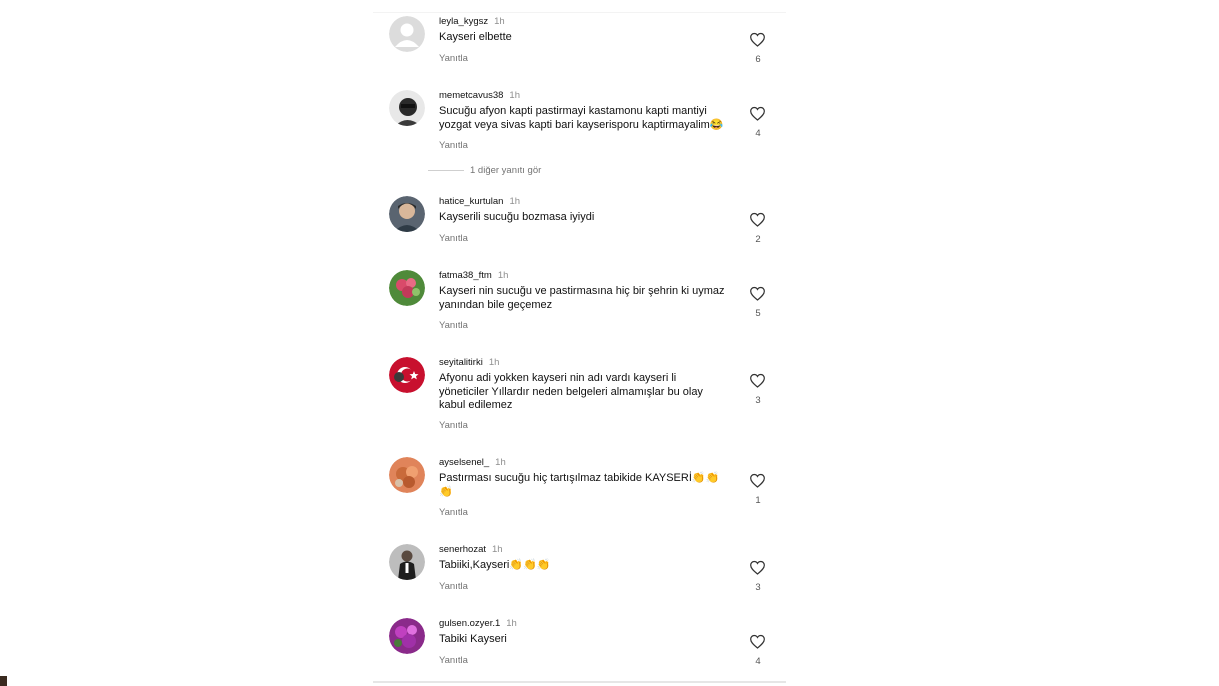 The image size is (1219, 686). What do you see at coordinates (758, 59) in the screenshot?
I see `like-count: 6` at bounding box center [758, 59].